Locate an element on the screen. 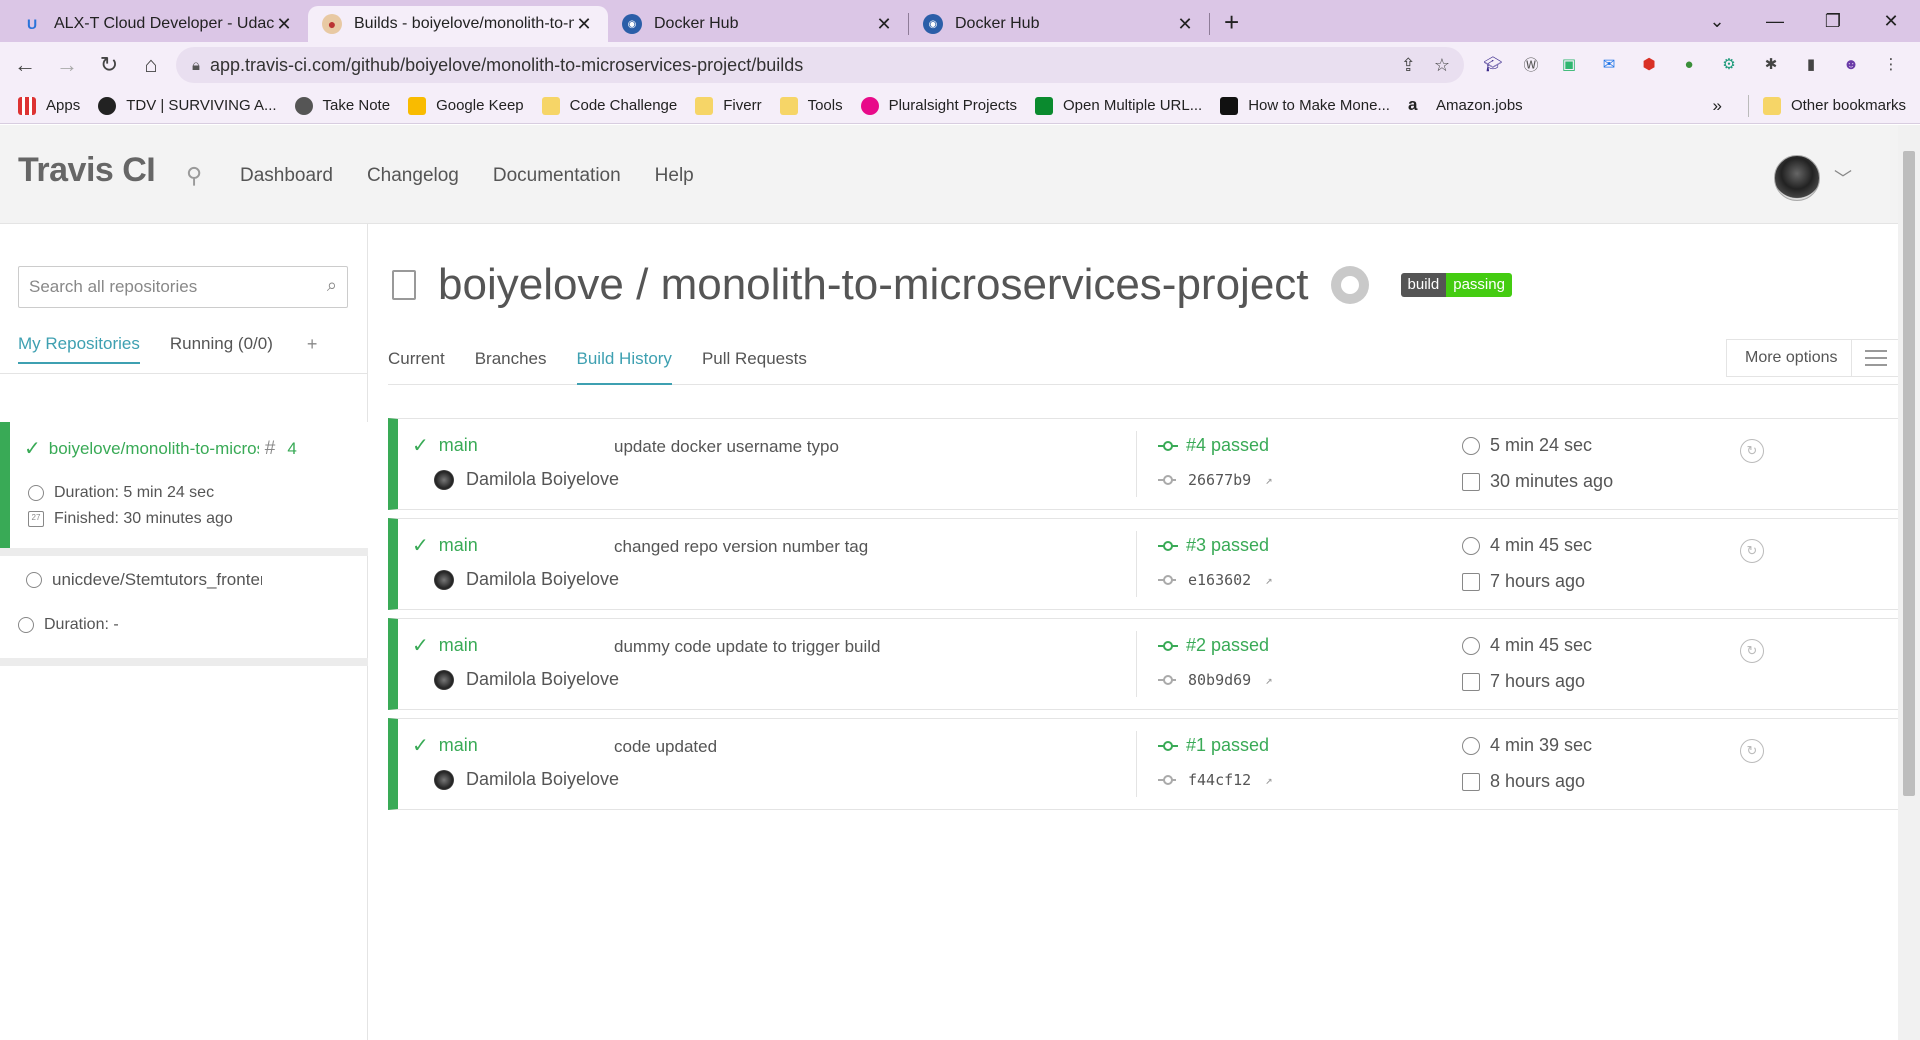 The height and width of the screenshot is (1040, 1920). nav-documentation: Documentation is located at coordinates (557, 176).